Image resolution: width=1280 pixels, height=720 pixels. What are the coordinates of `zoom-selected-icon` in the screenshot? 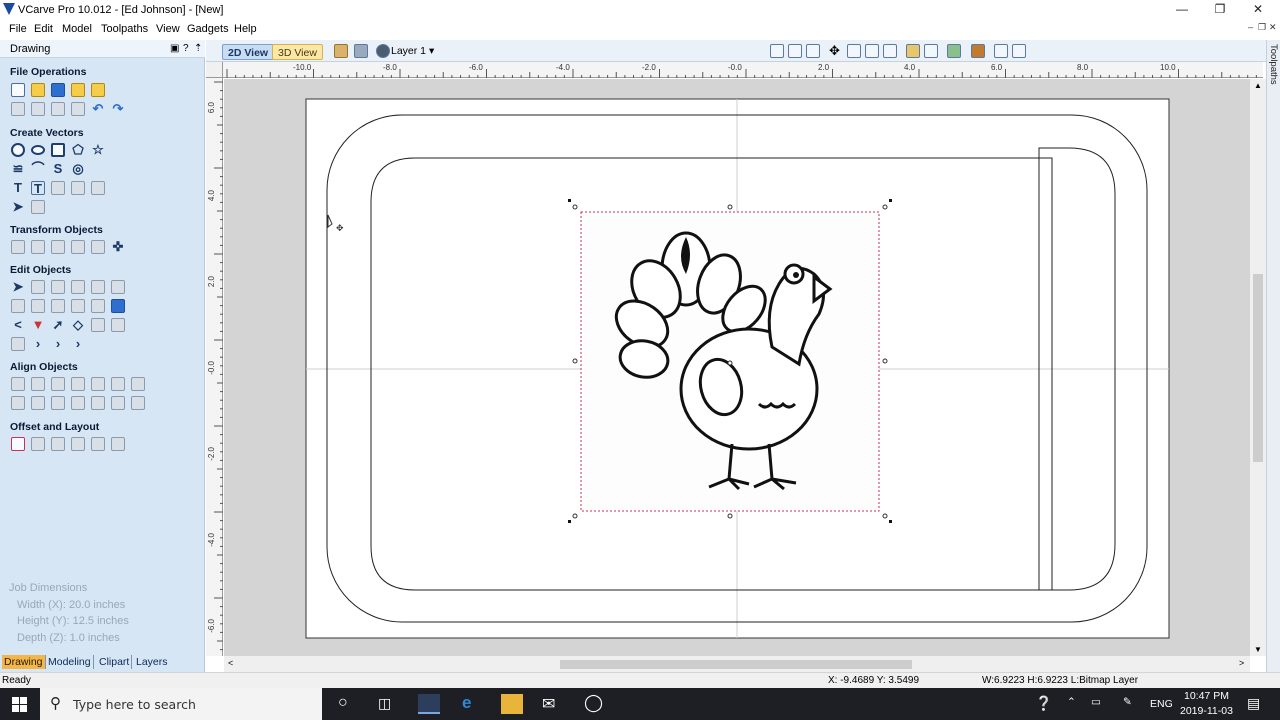 It's located at (890, 51).